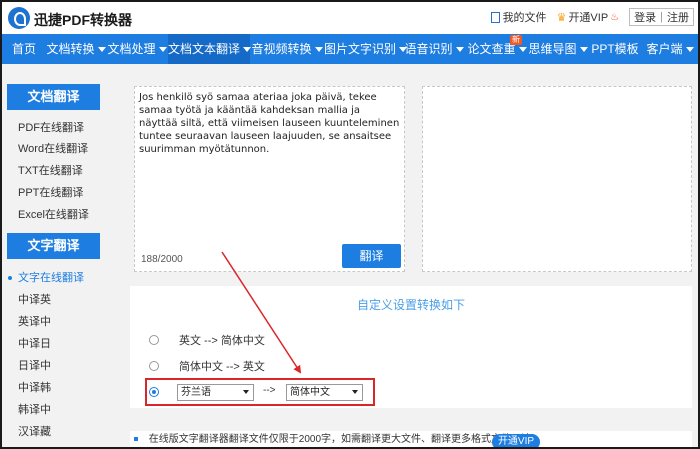 This screenshot has height=449, width=700. What do you see at coordinates (34, 344) in the screenshot?
I see `sidebar-item-zh-ja: 中译日` at bounding box center [34, 344].